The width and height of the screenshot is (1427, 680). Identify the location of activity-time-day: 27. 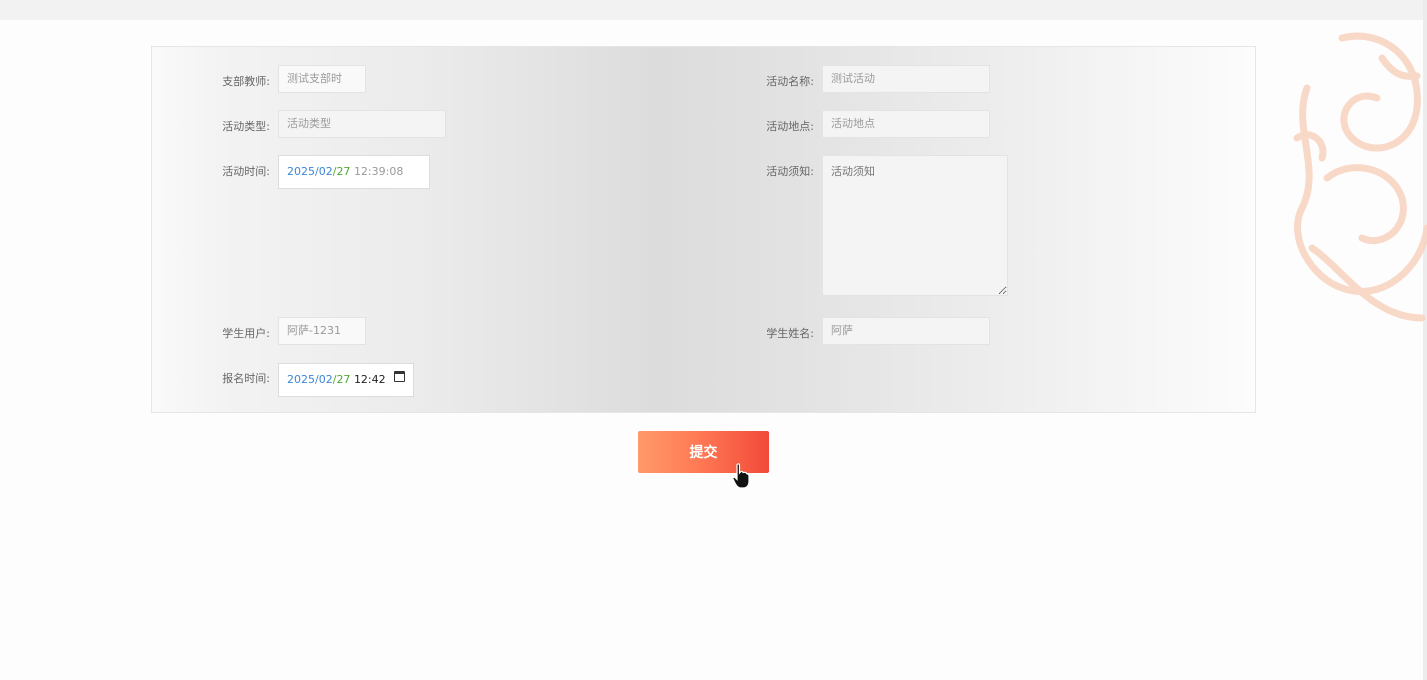
(343, 171).